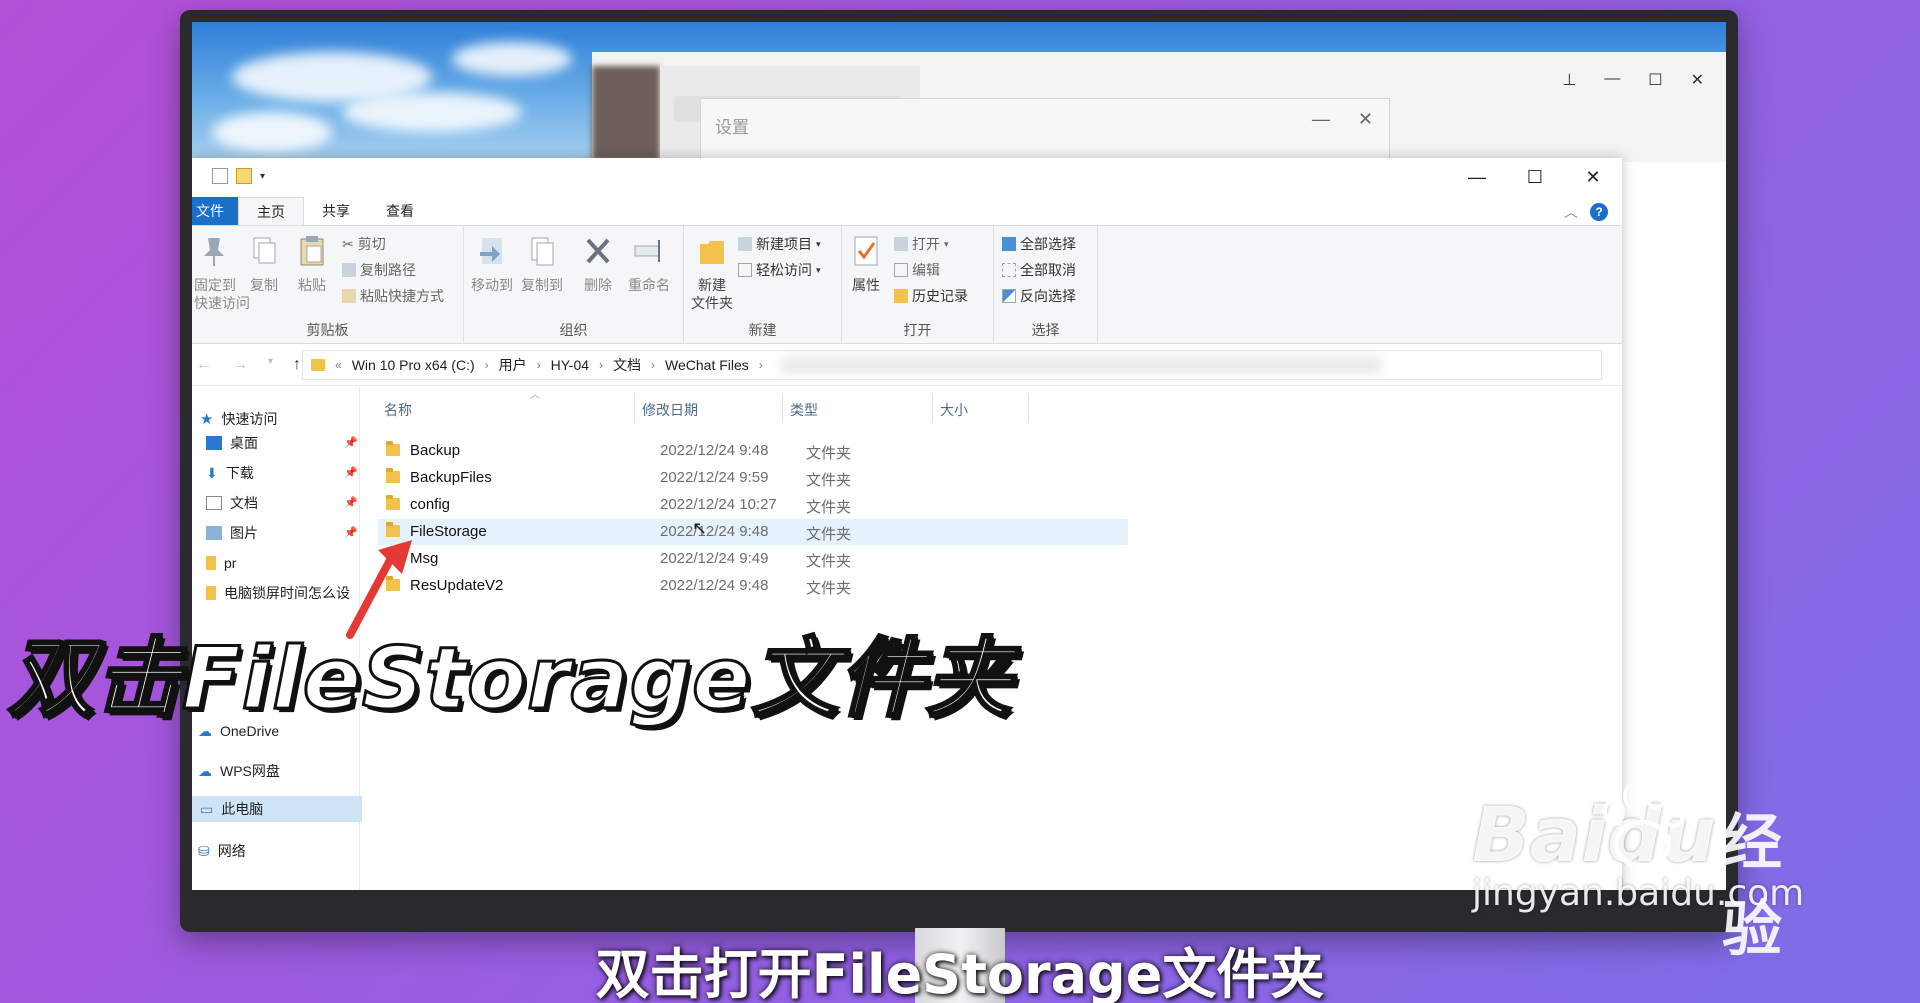 The width and height of the screenshot is (1920, 1003). What do you see at coordinates (1569, 80) in the screenshot?
I see `pin-icon: ⊥` at bounding box center [1569, 80].